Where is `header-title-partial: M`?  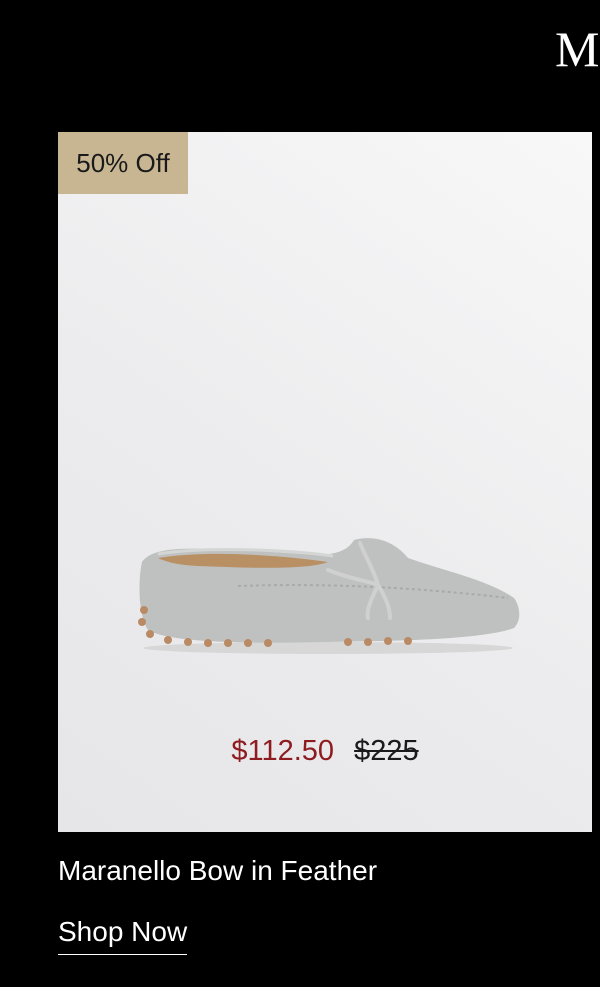 header-title-partial: M is located at coordinates (577, 49).